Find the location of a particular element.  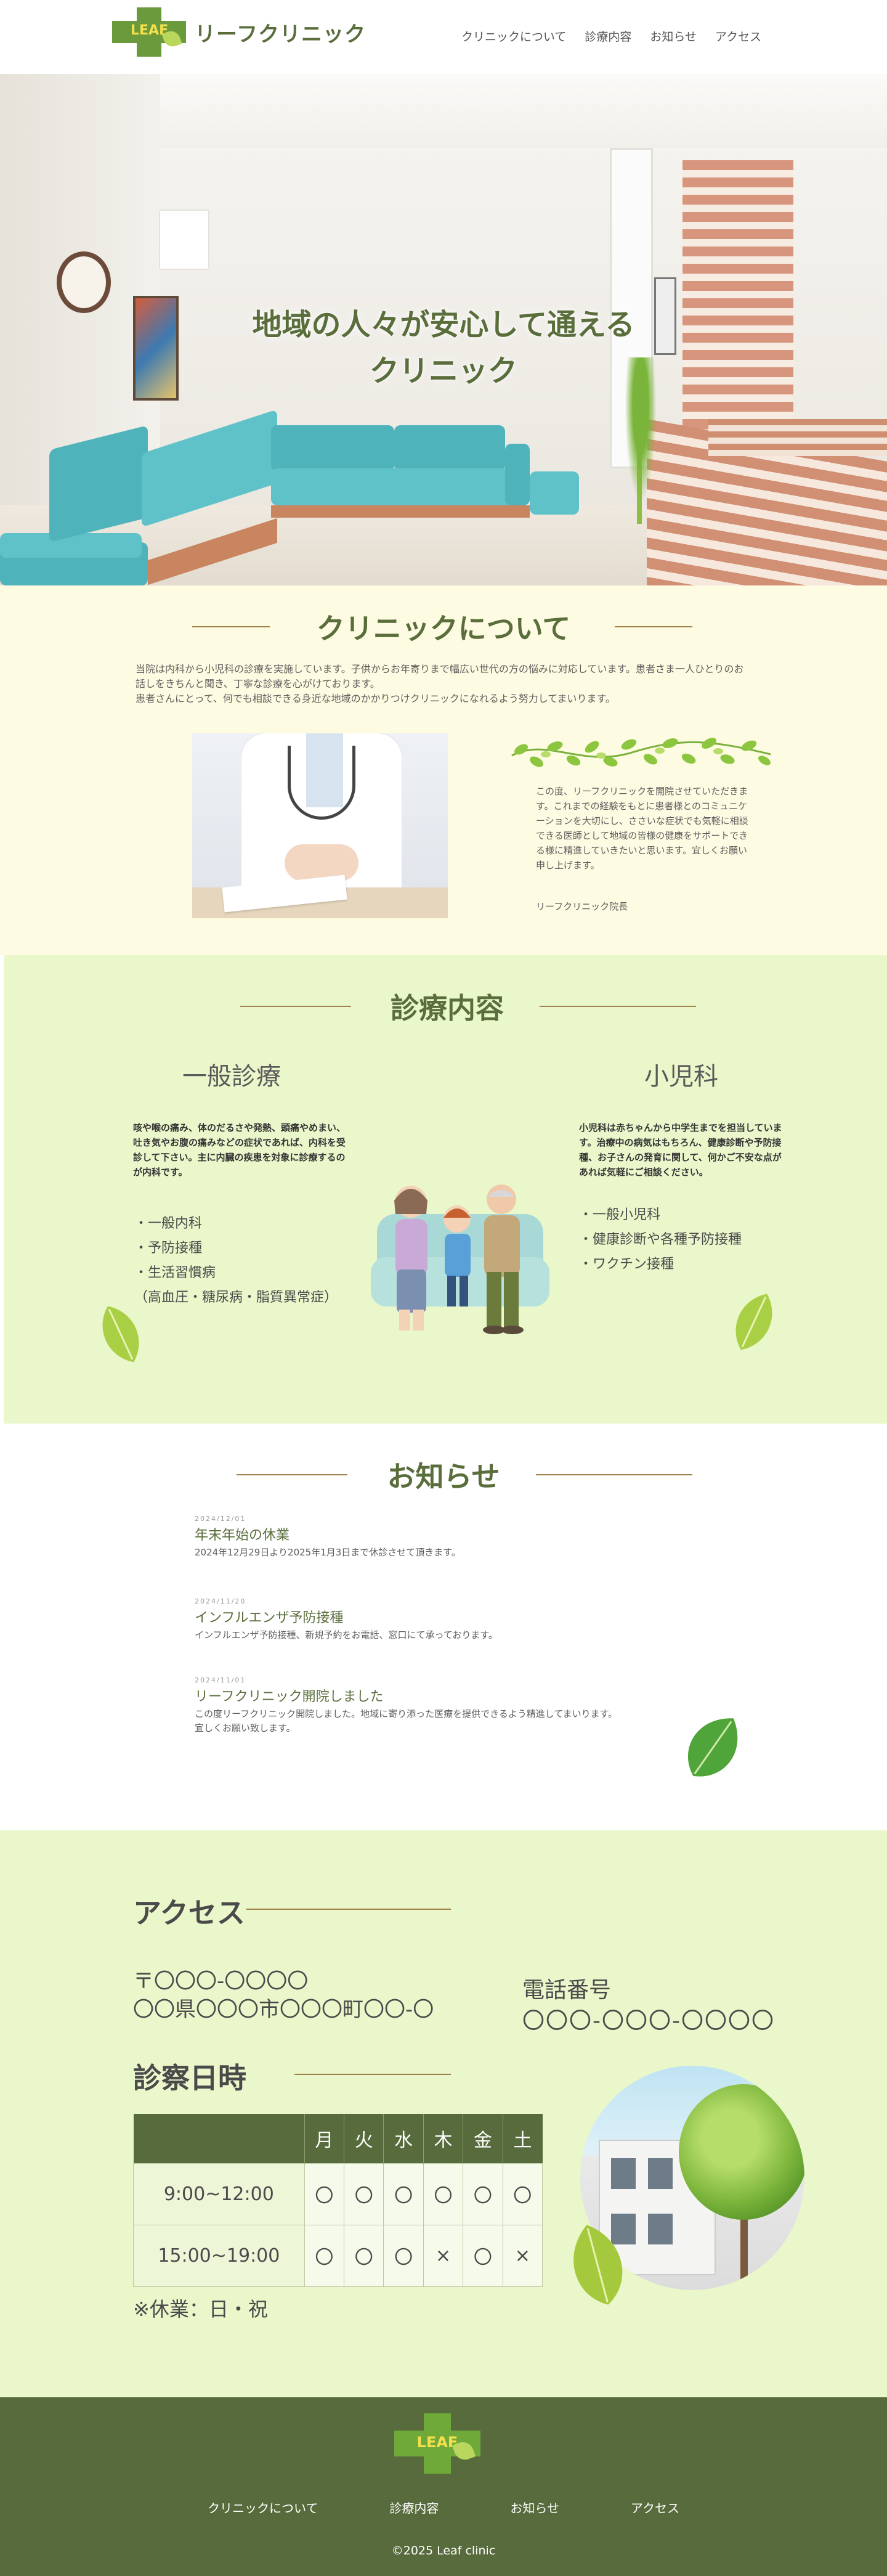

copyright: ©2025 Leaf clinic is located at coordinates (443, 2551).